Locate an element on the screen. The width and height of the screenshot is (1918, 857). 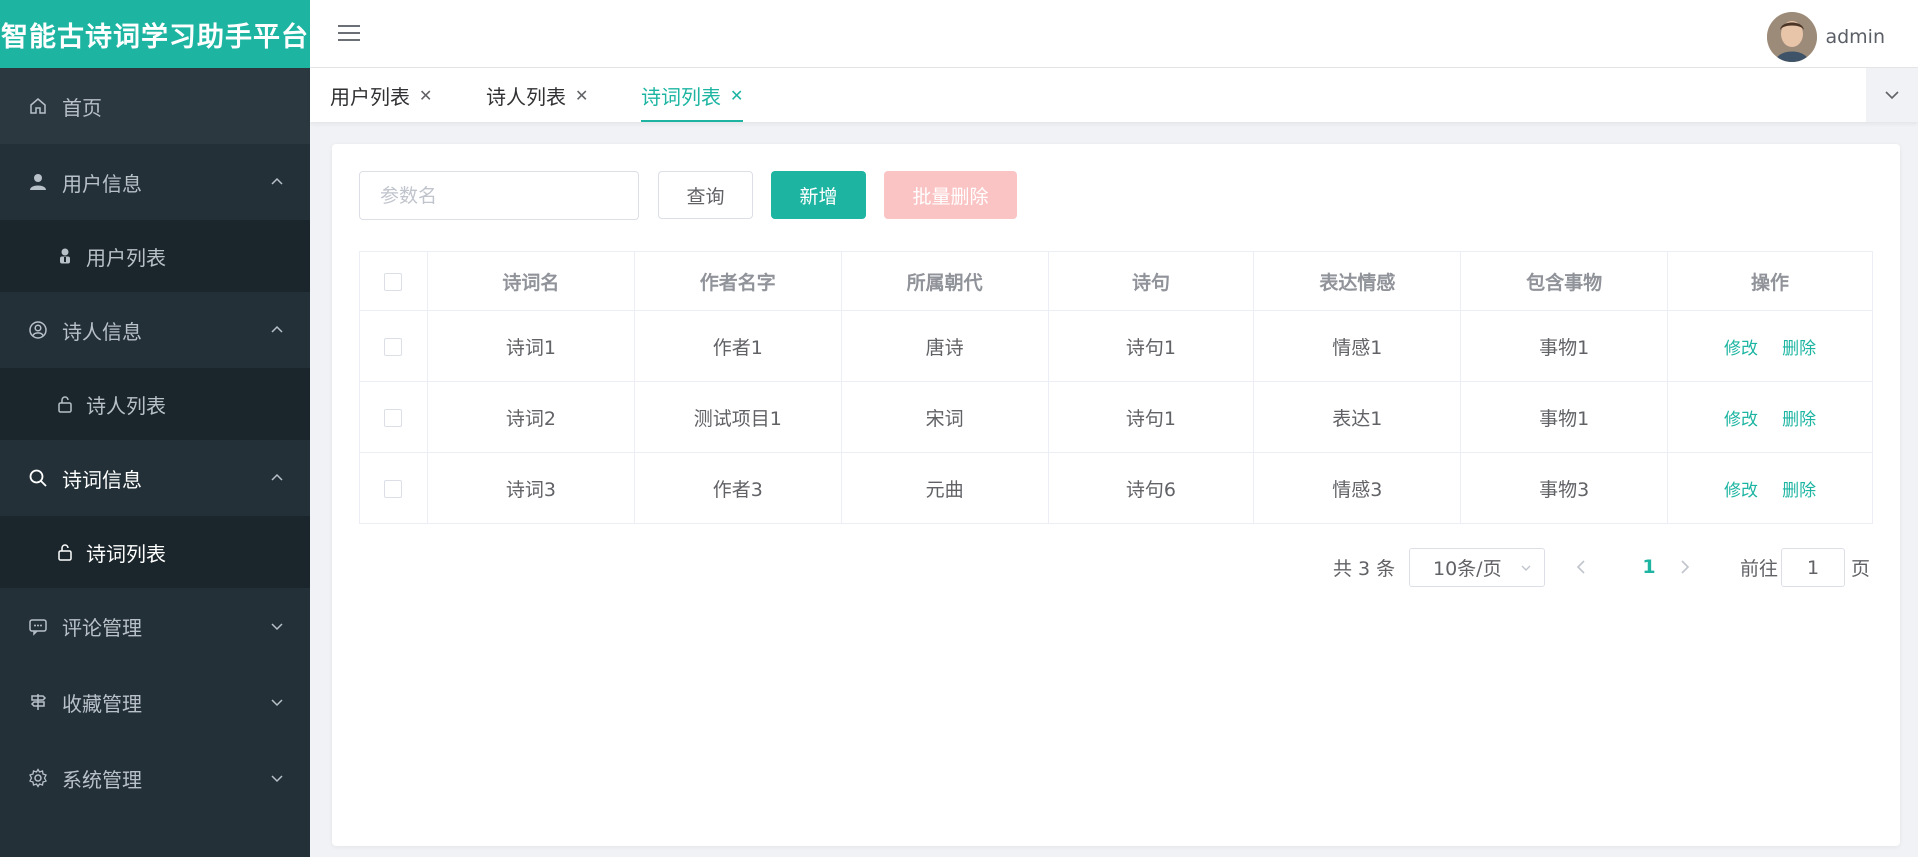
username: admin is located at coordinates (1855, 37).